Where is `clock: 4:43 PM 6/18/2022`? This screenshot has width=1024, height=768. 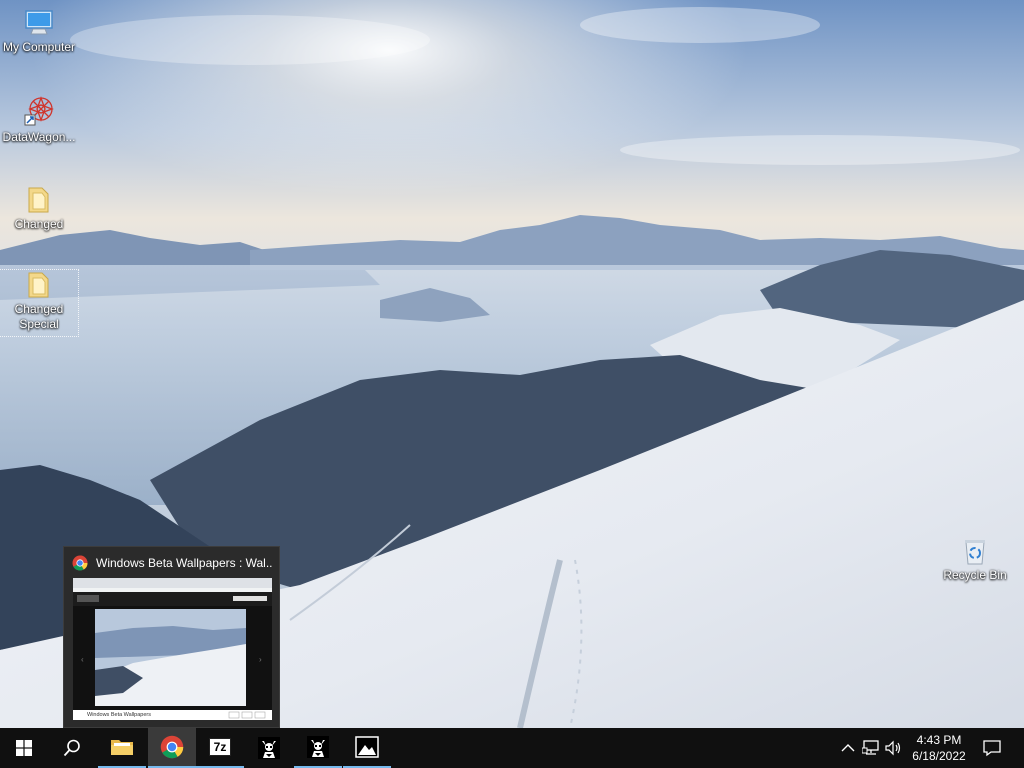 clock: 4:43 PM 6/18/2022 is located at coordinates (939, 748).